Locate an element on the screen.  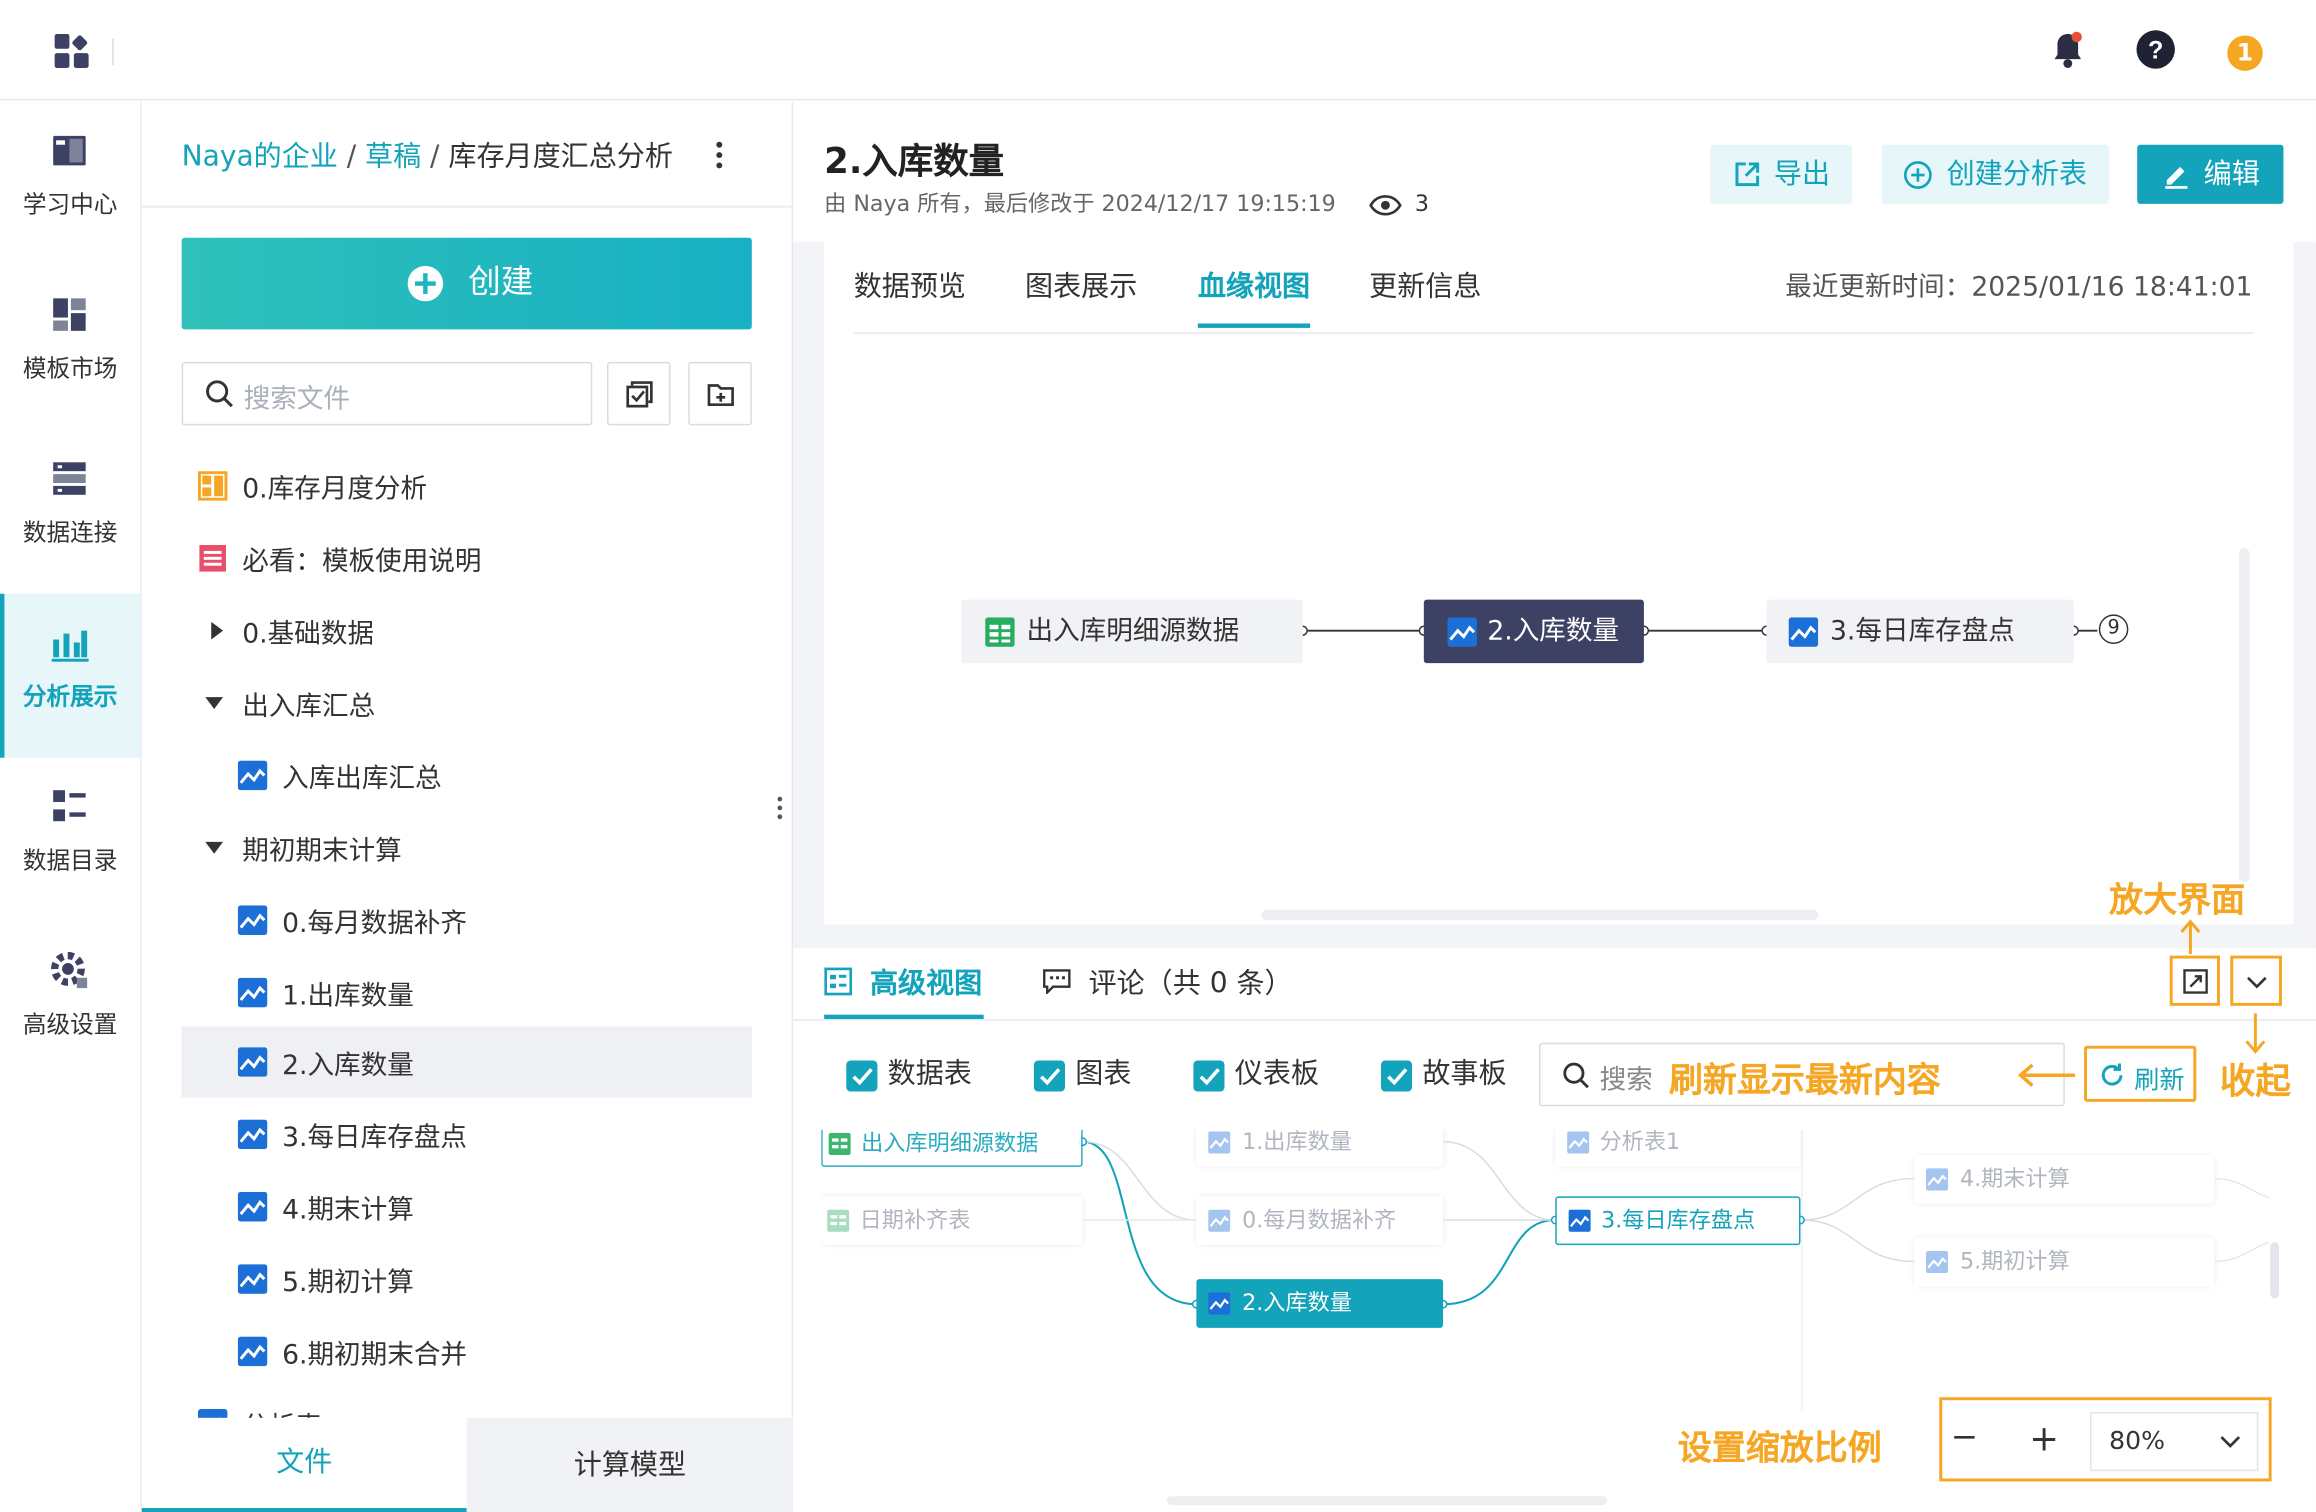
tree-item: 必看：模板使用说明 is located at coordinates (467, 558).